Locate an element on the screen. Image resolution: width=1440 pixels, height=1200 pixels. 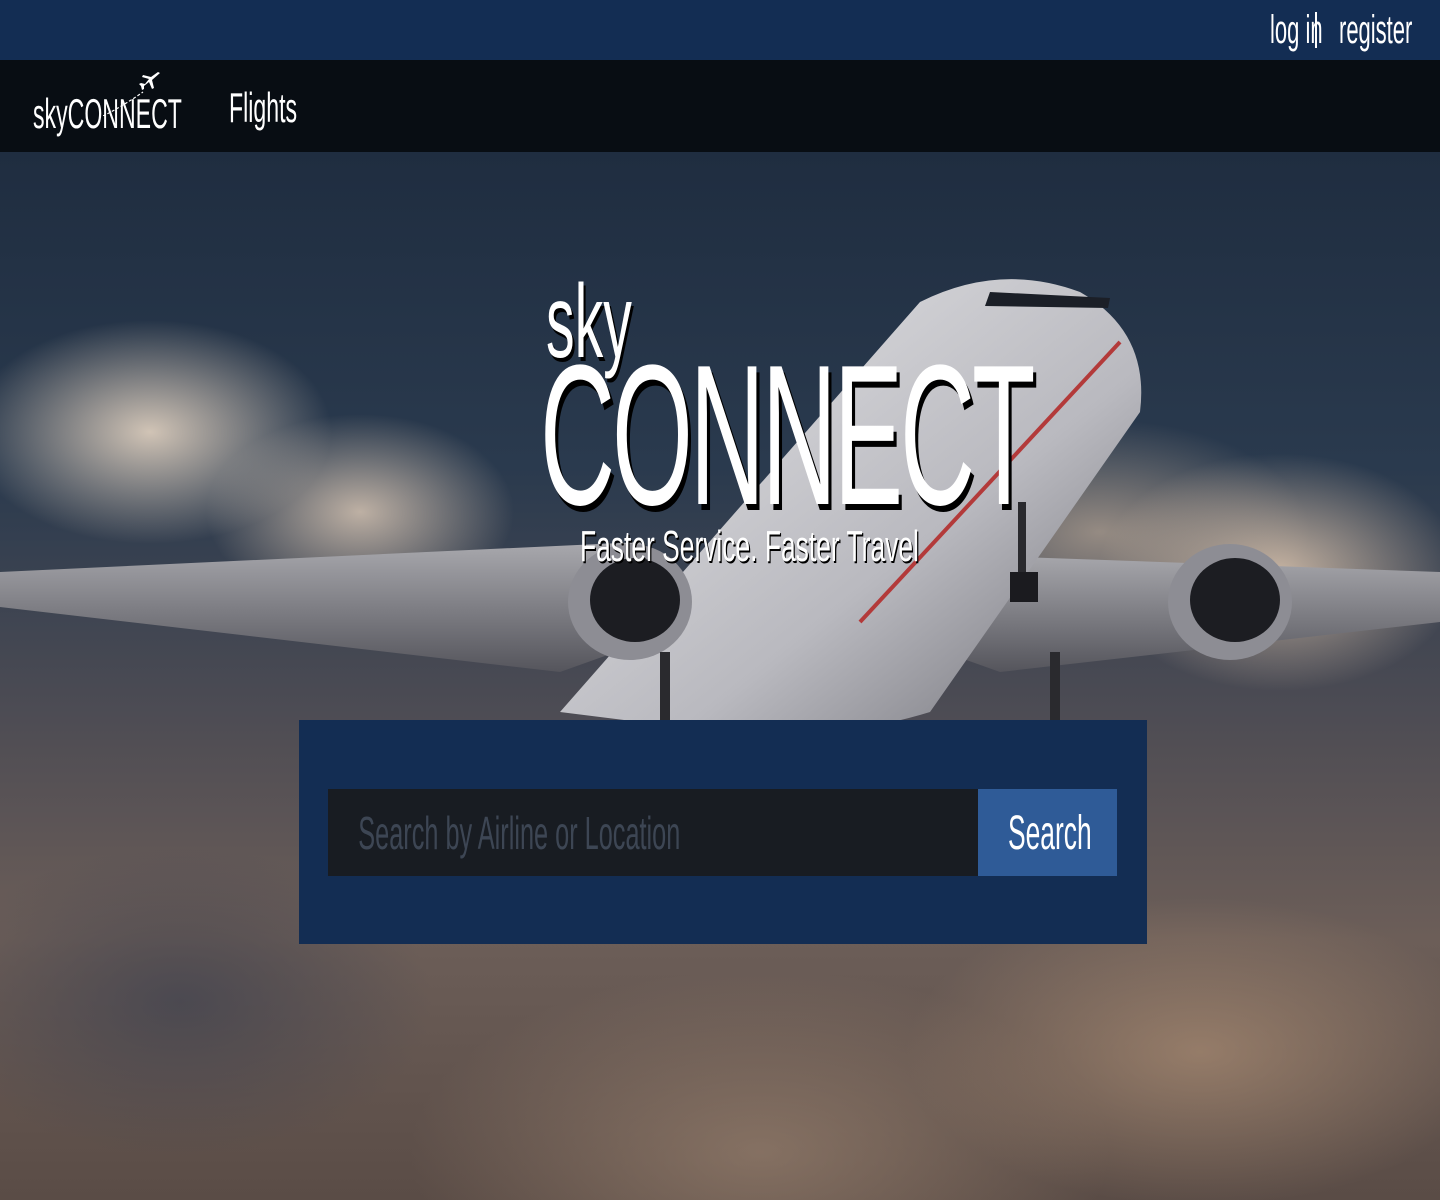
airplane-icon is located at coordinates (149, 81).